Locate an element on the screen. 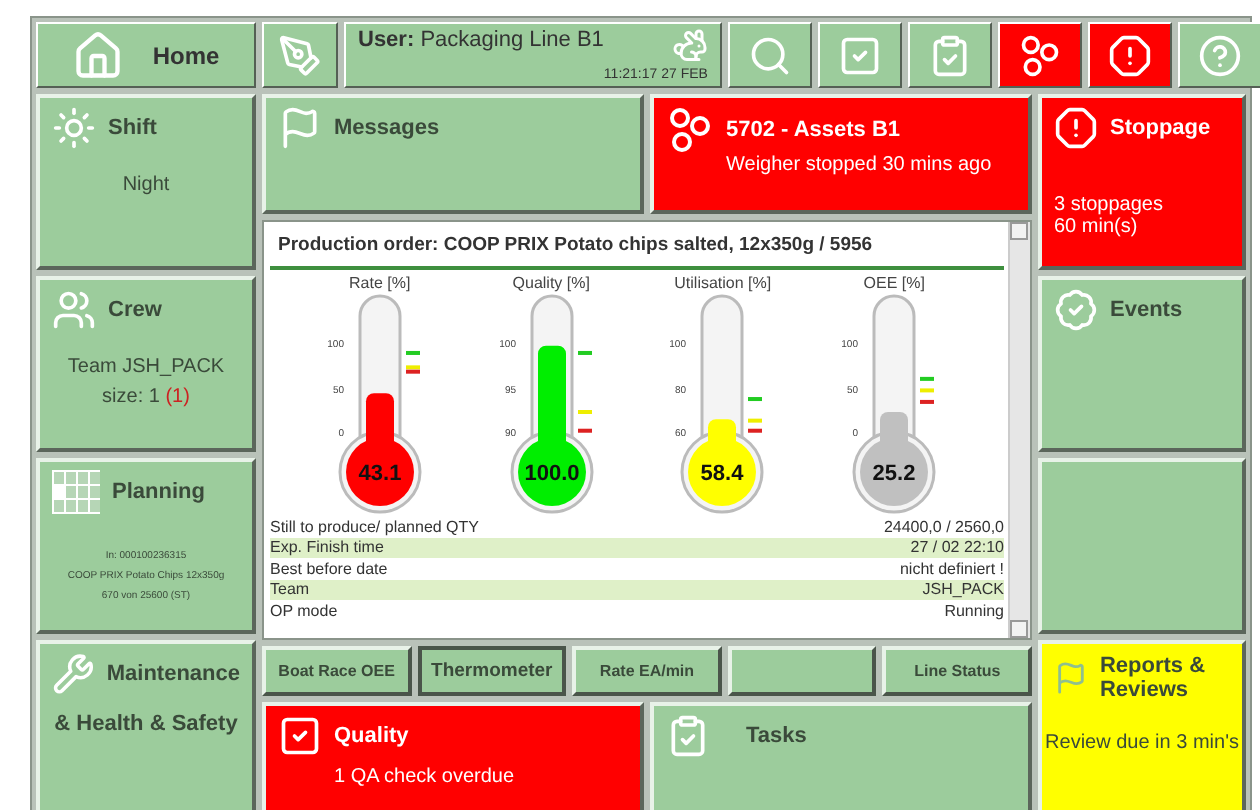 This screenshot has height=810, width=1260. flag-icon is located at coordinates (300, 128).